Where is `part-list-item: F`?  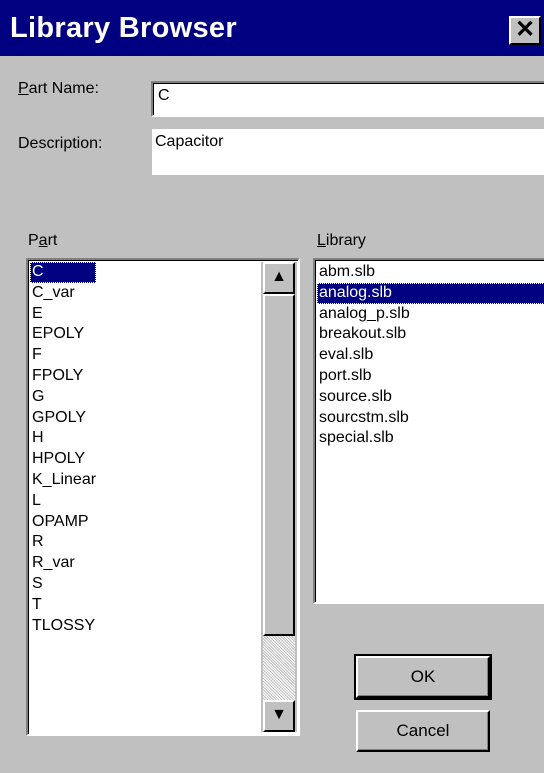
part-list-item: F is located at coordinates (63, 355).